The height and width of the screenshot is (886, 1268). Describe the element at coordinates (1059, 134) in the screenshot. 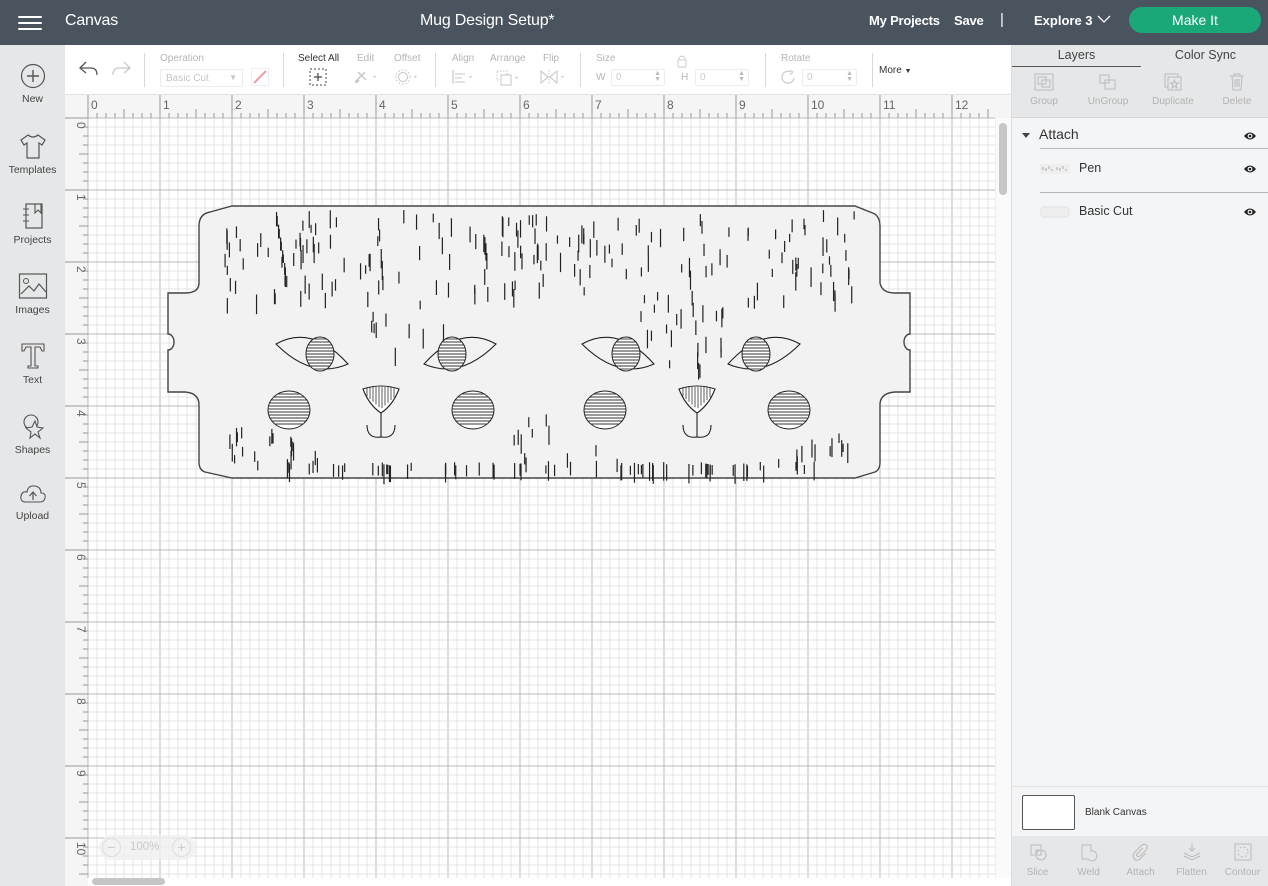

I see `layer-group-name: Attach` at that location.